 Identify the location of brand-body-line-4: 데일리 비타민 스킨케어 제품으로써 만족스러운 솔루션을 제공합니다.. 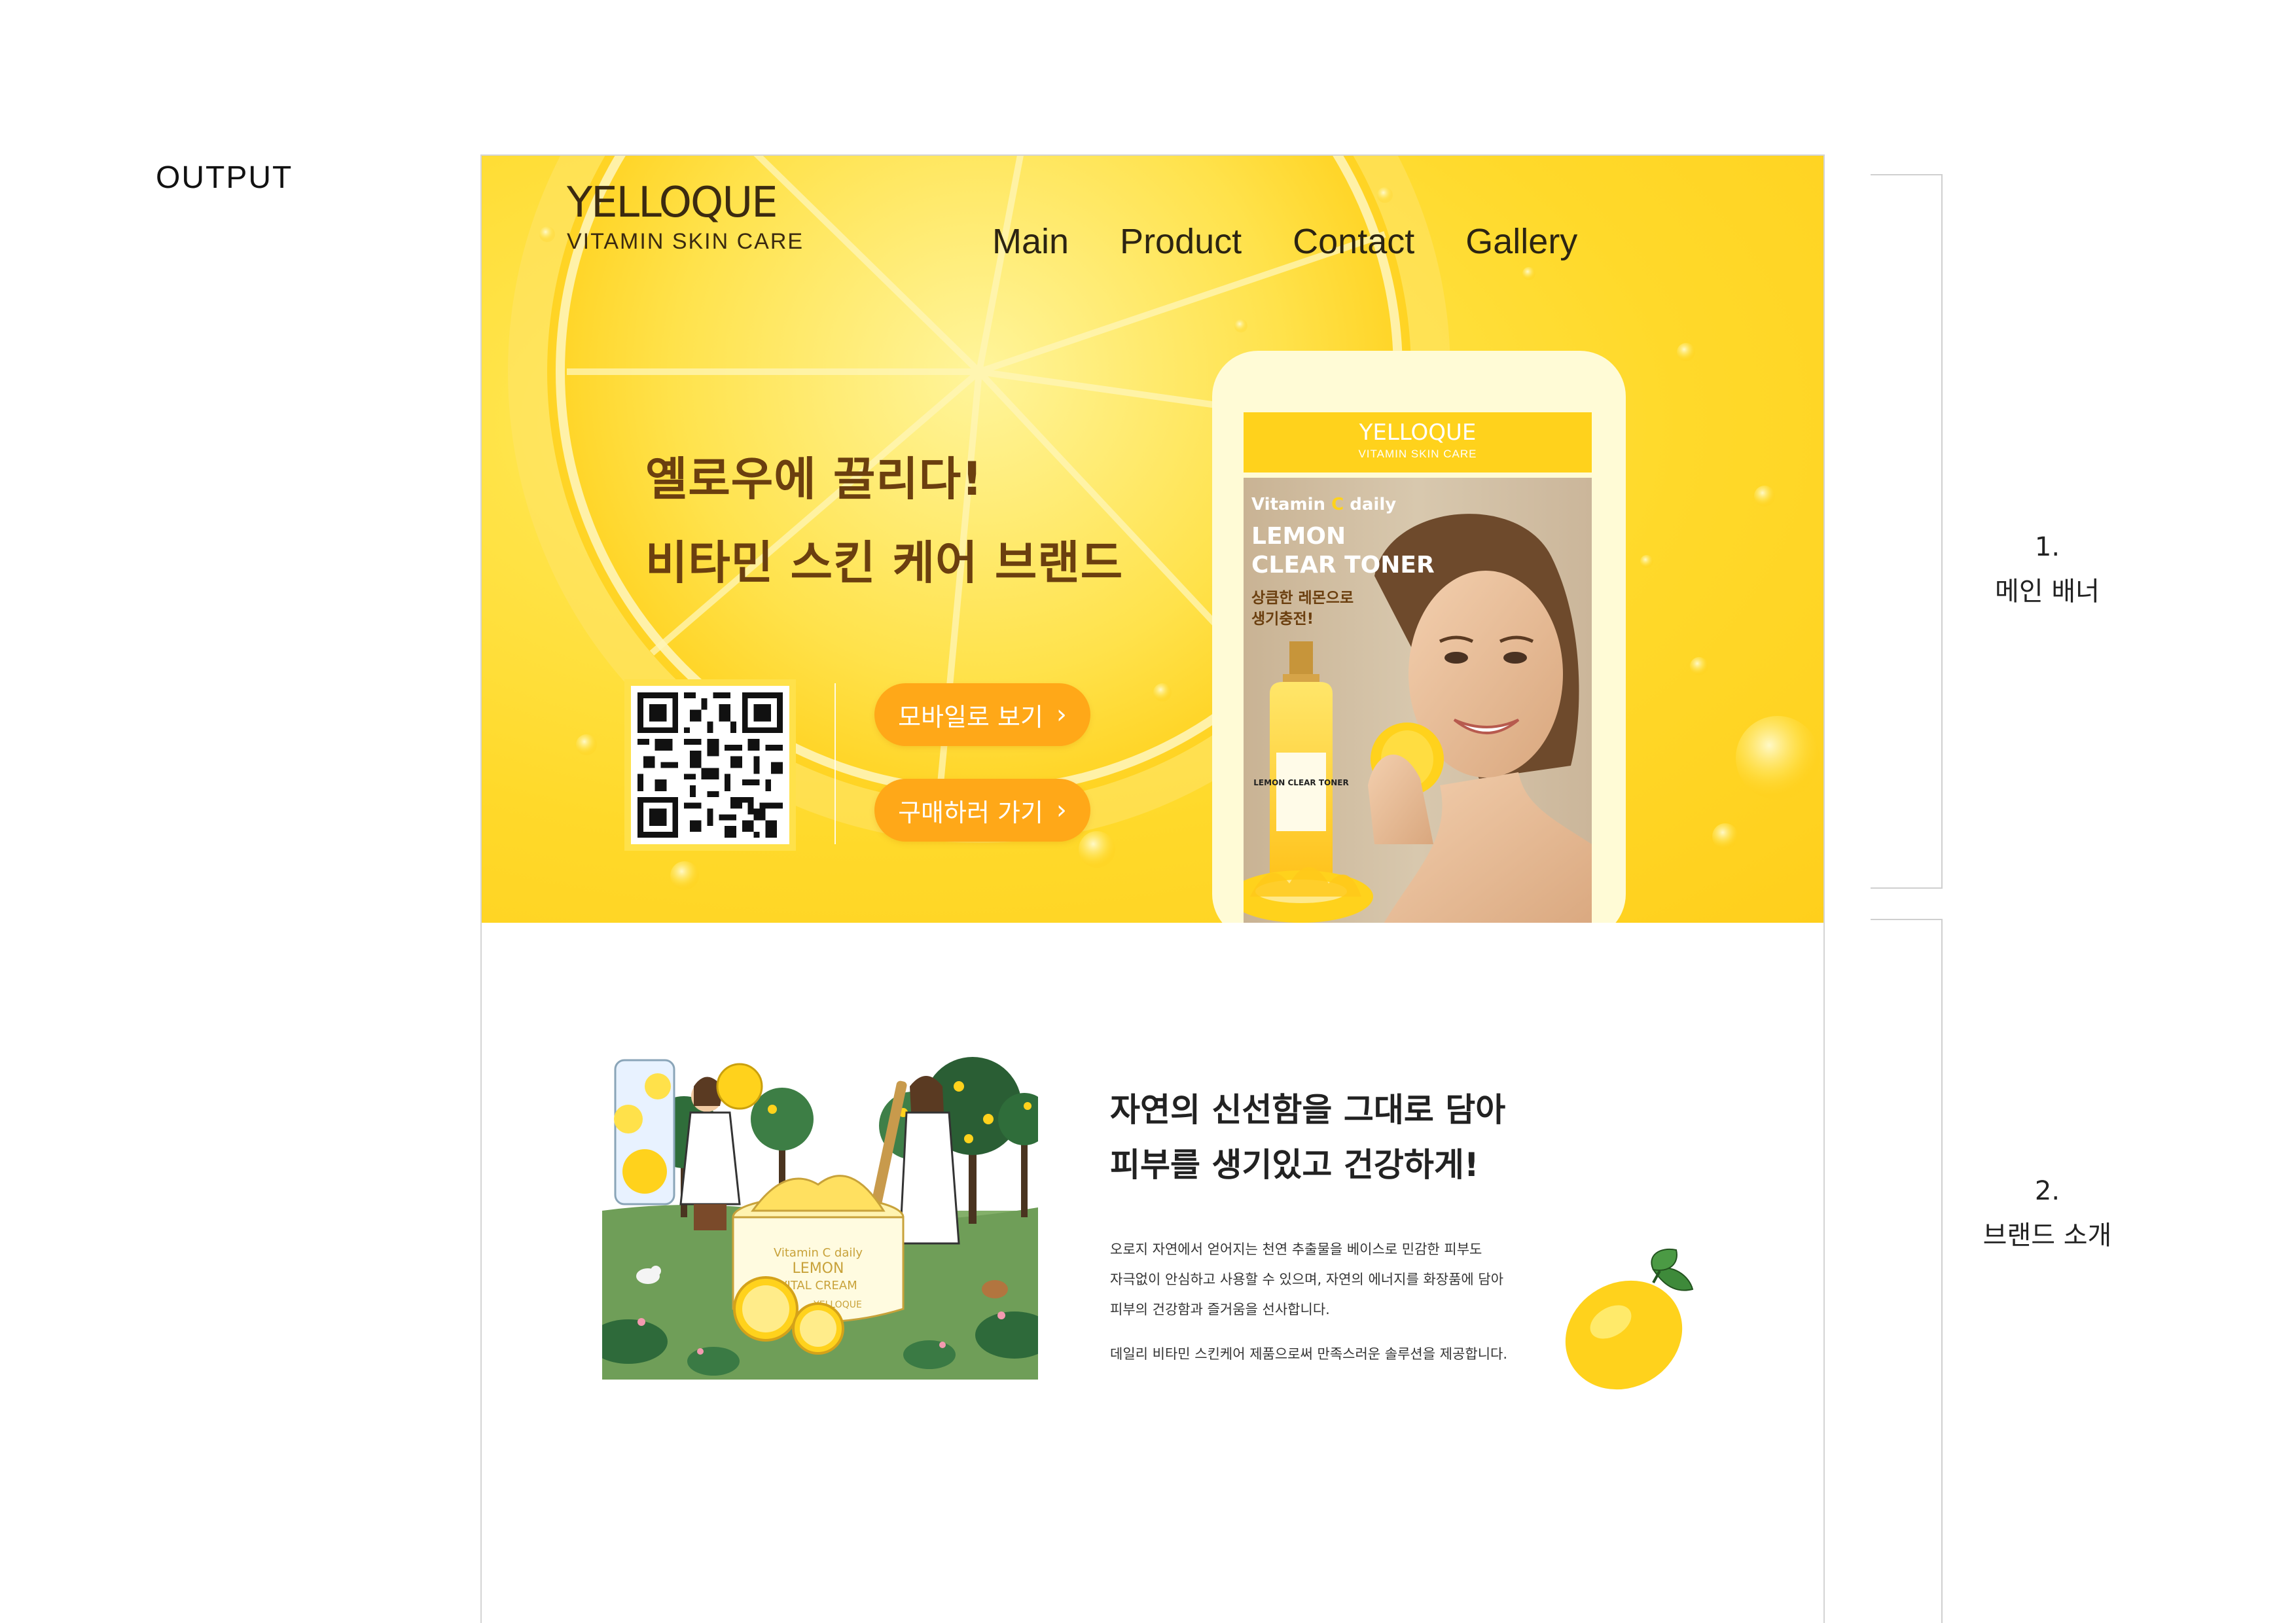
(1309, 1354).